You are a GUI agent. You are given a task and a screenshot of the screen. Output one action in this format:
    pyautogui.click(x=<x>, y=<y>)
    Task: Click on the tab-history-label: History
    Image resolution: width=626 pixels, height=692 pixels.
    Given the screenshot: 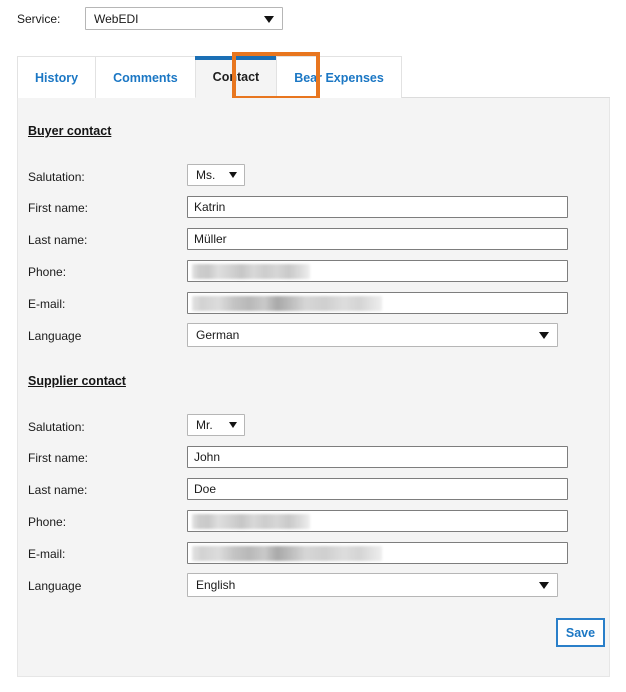 What is the action you would take?
    pyautogui.click(x=57, y=77)
    